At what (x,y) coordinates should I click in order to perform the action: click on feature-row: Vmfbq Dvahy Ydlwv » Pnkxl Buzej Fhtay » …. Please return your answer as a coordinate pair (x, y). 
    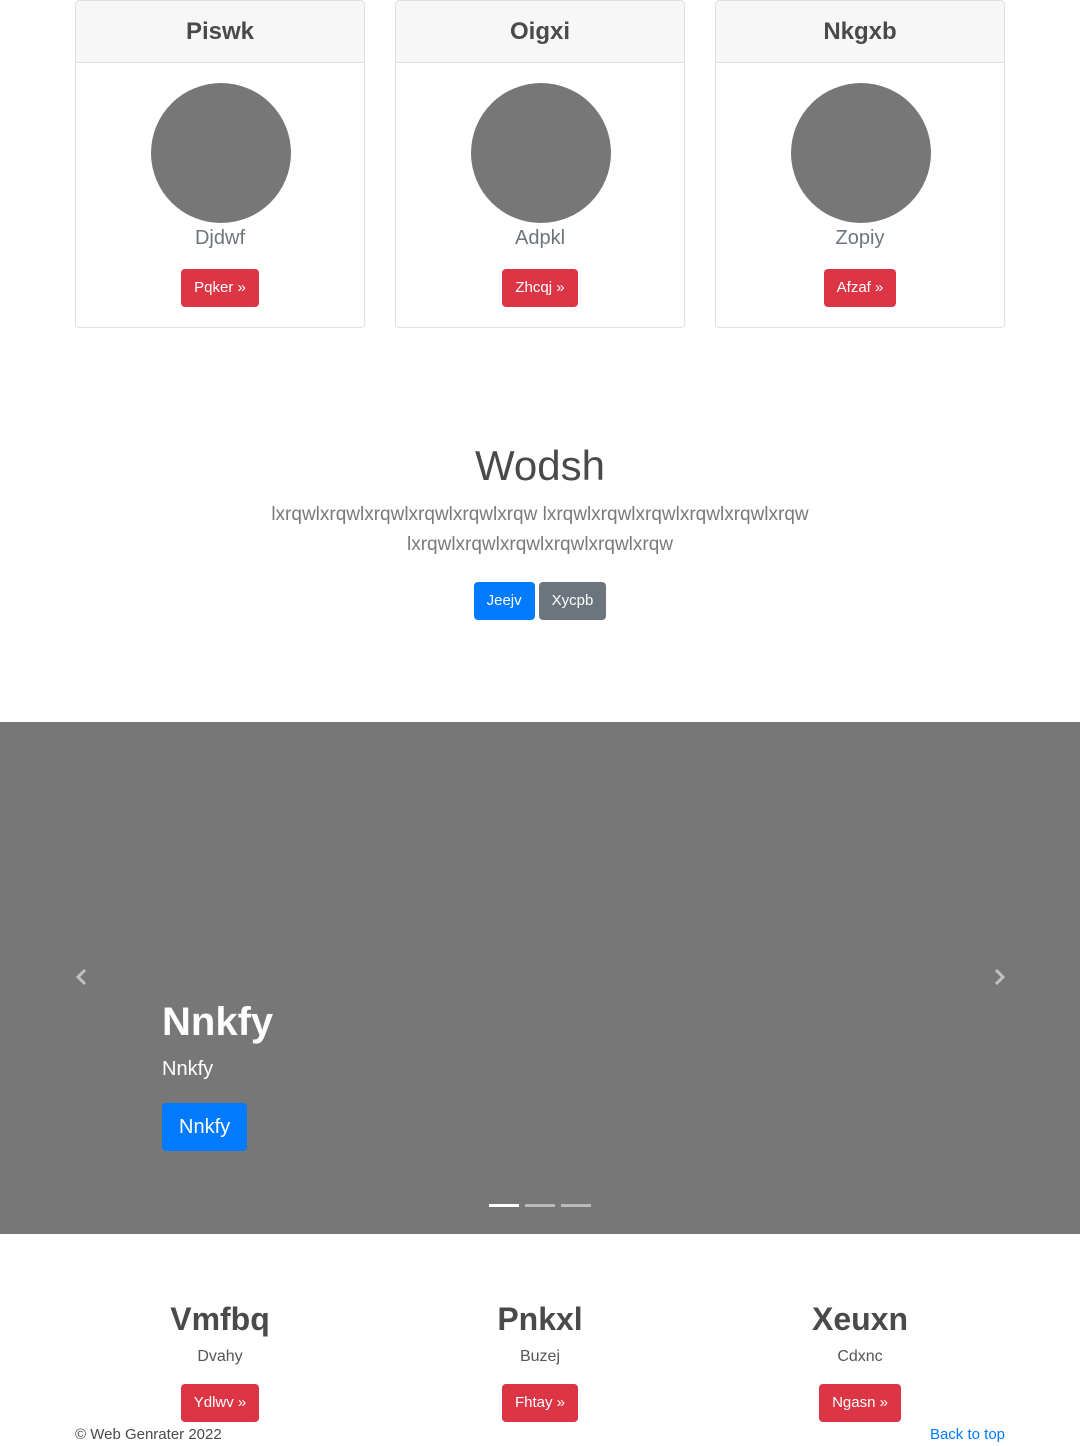
    Looking at the image, I should click on (540, 1363).